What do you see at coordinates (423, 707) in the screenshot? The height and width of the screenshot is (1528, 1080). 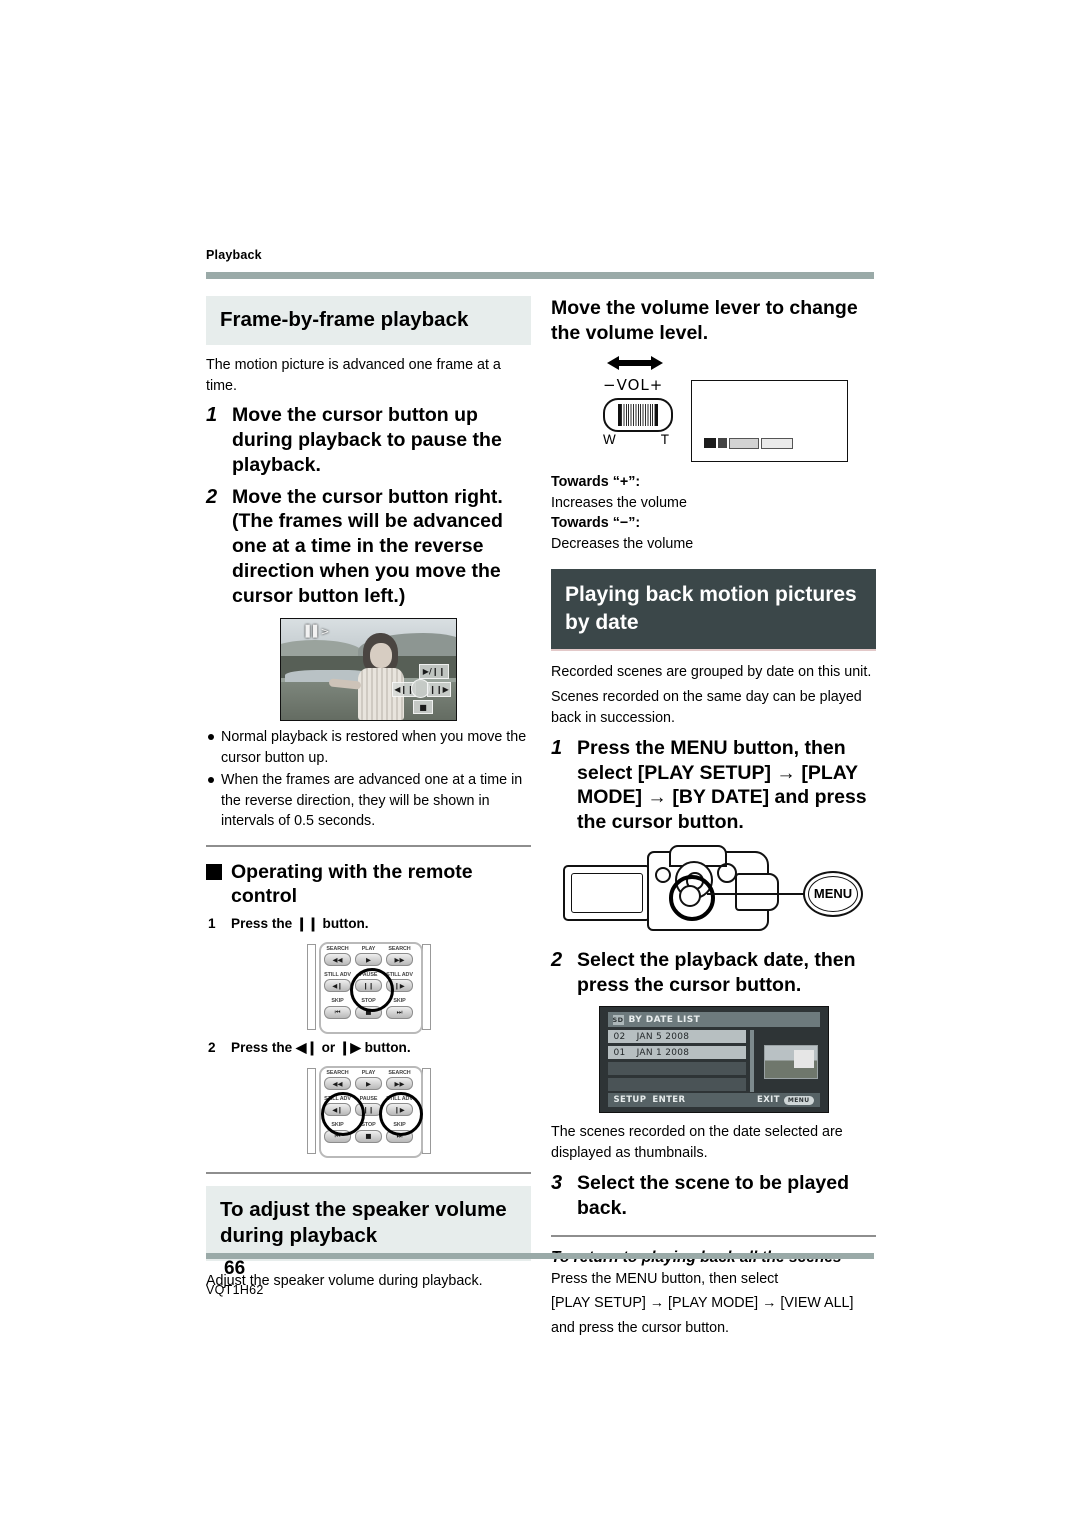 I see `osd-stop-icon: ■` at bounding box center [423, 707].